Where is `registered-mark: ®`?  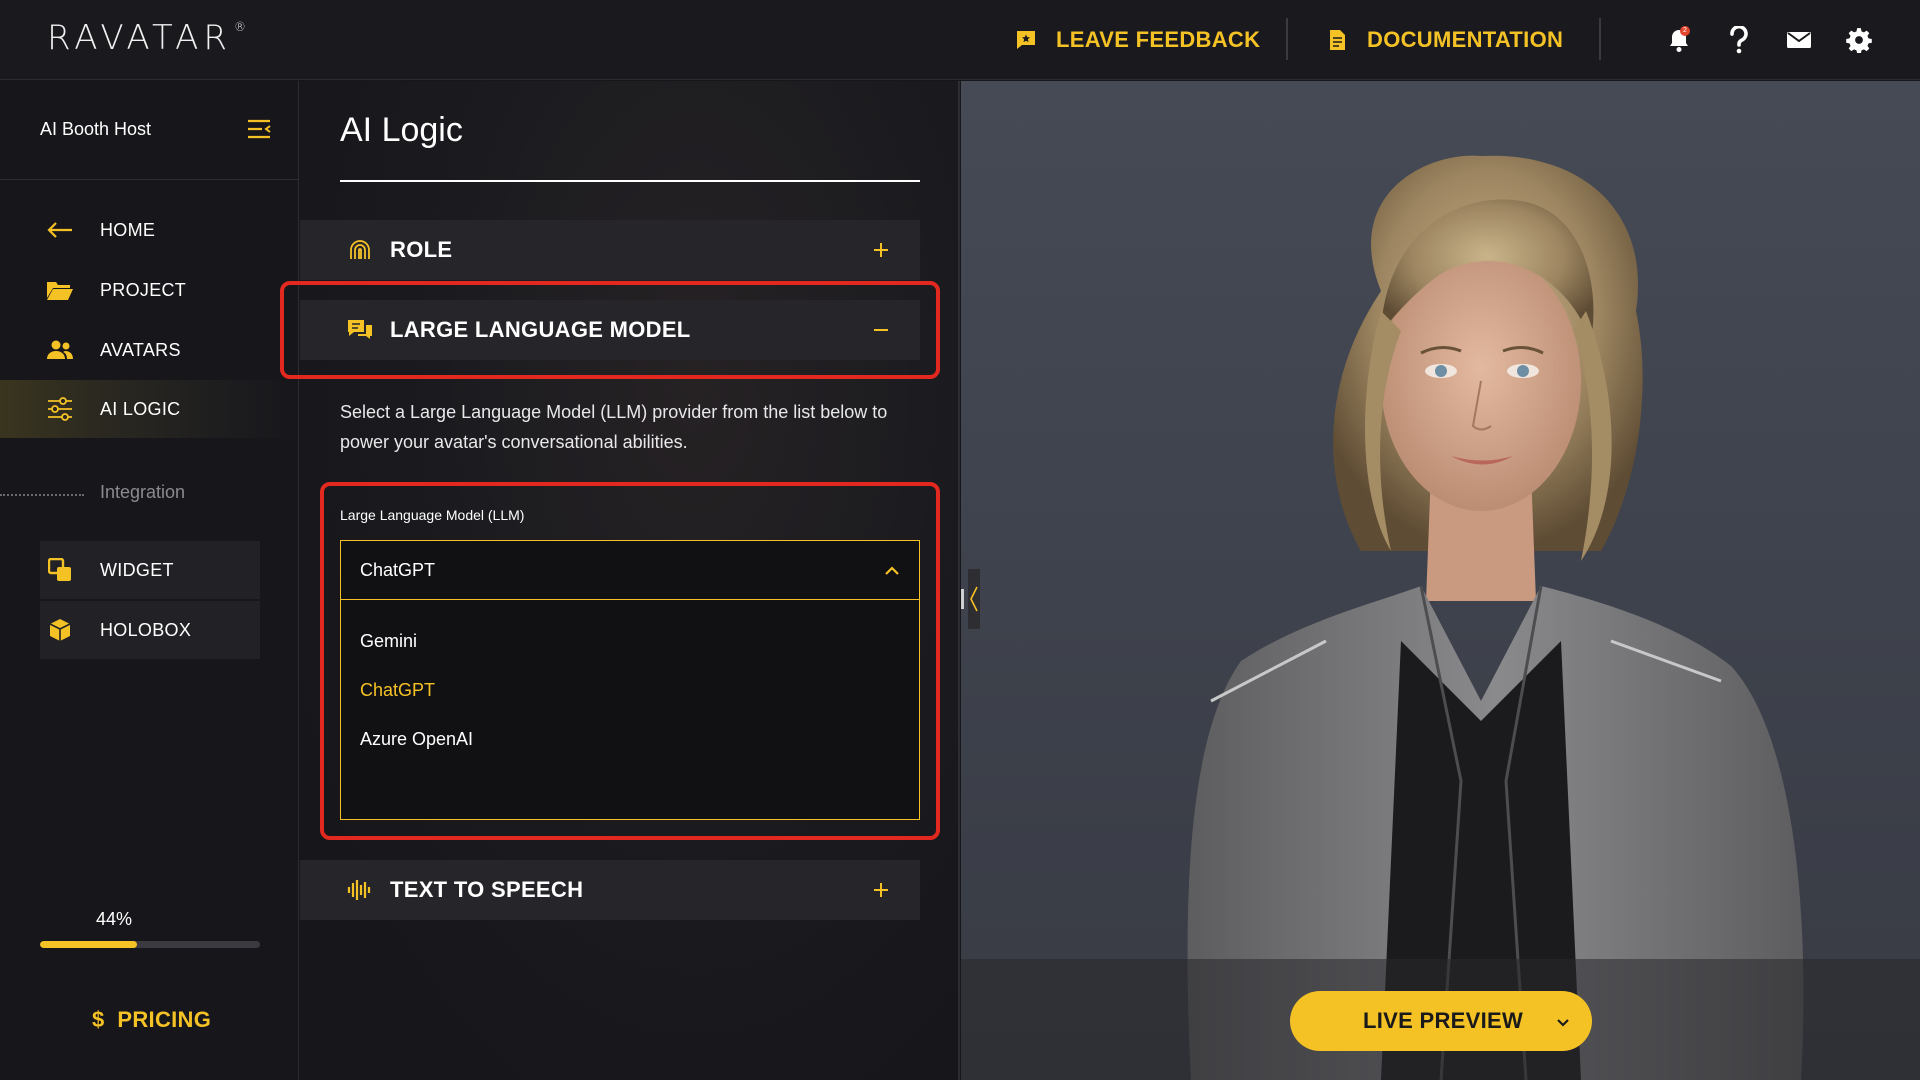 registered-mark: ® is located at coordinates (240, 26).